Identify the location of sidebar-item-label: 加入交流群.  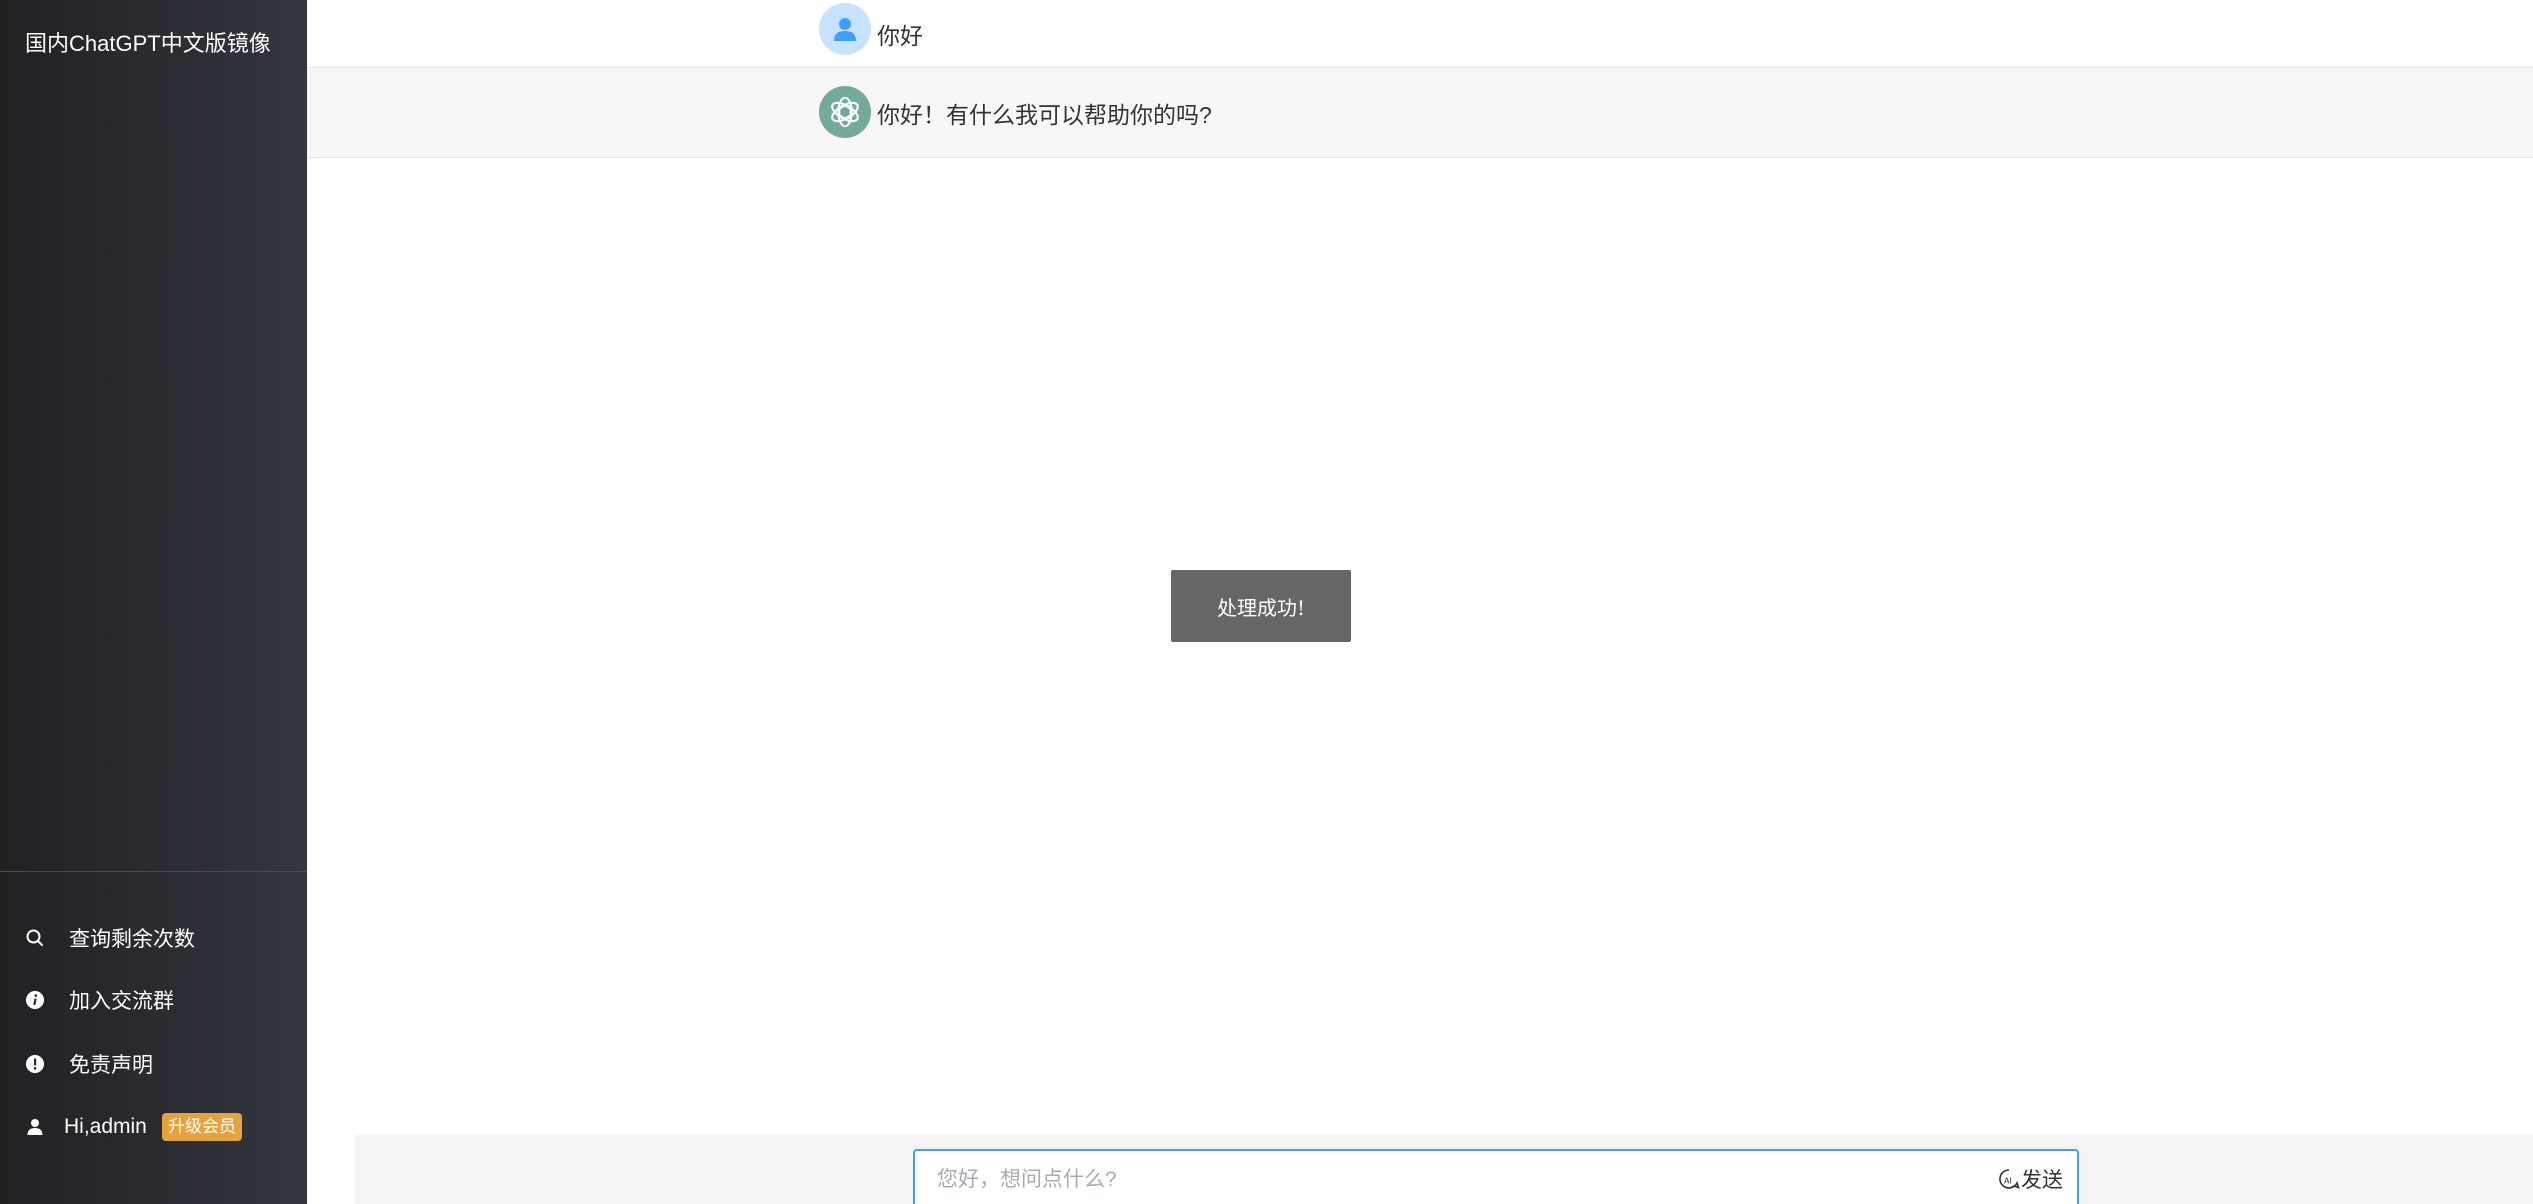
(121, 1001).